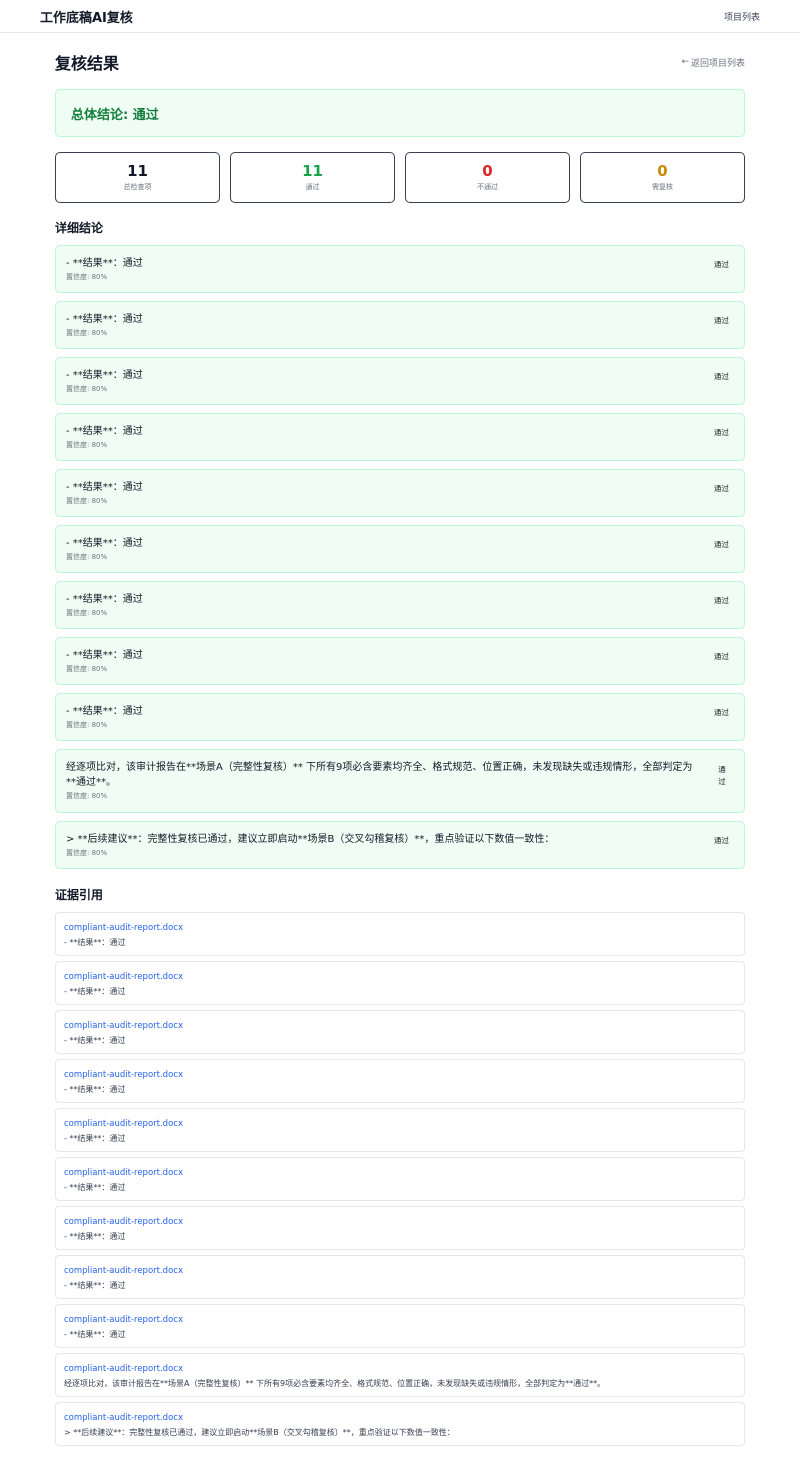  I want to click on stat-failed: 0 不通过, so click(487, 177).